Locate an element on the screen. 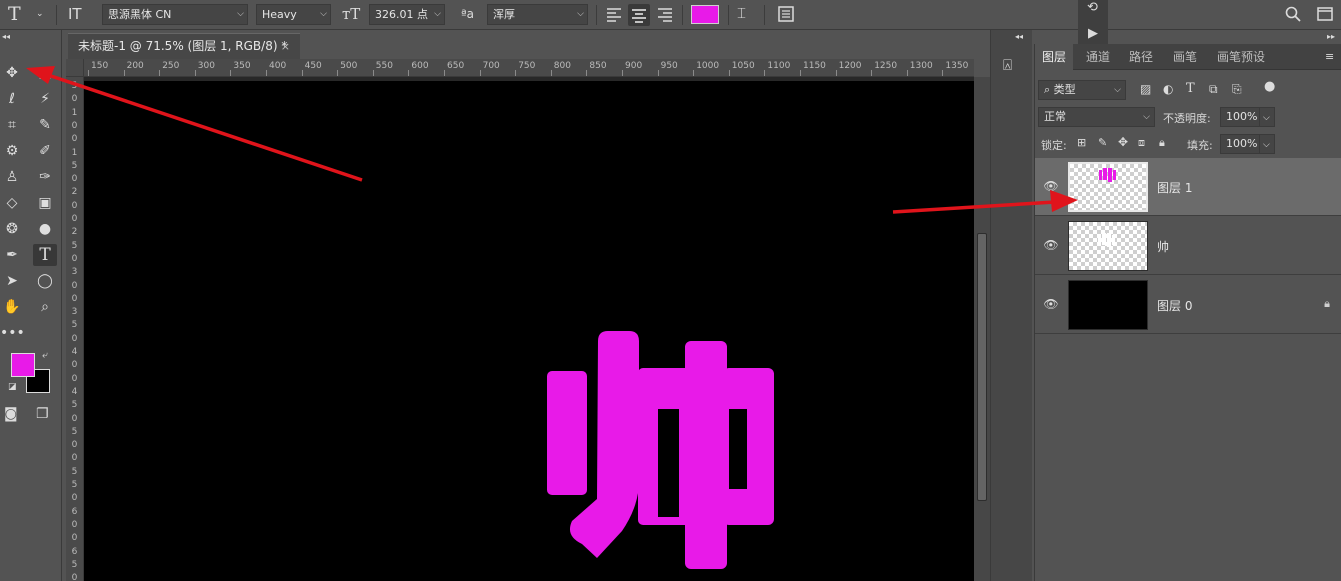 The width and height of the screenshot is (1341, 581). collapse-icon: ▸▸ is located at coordinates (1331, 36).